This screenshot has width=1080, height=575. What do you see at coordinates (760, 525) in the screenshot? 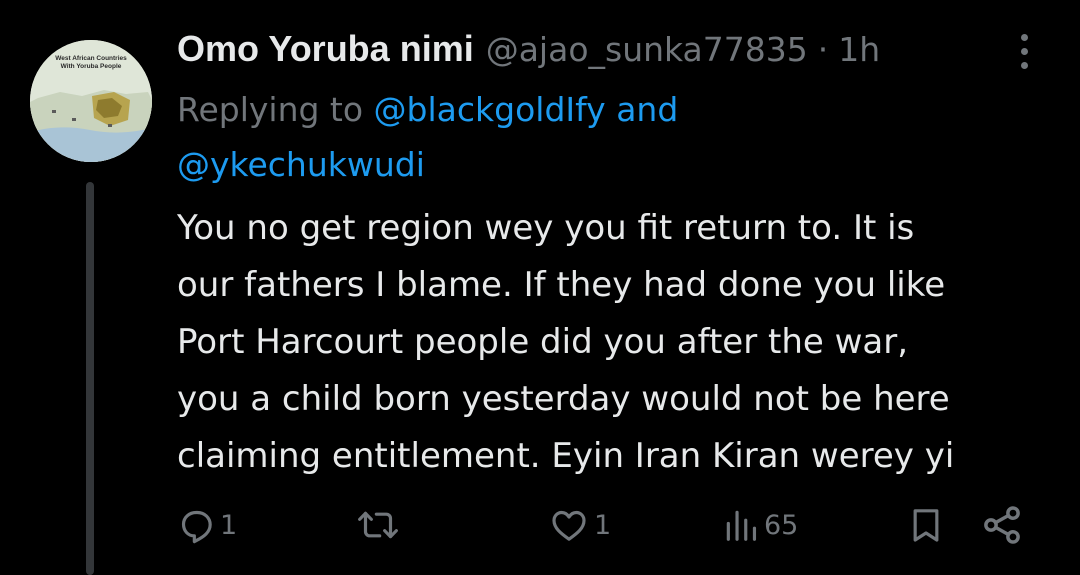
I see `views-button: 65` at bounding box center [760, 525].